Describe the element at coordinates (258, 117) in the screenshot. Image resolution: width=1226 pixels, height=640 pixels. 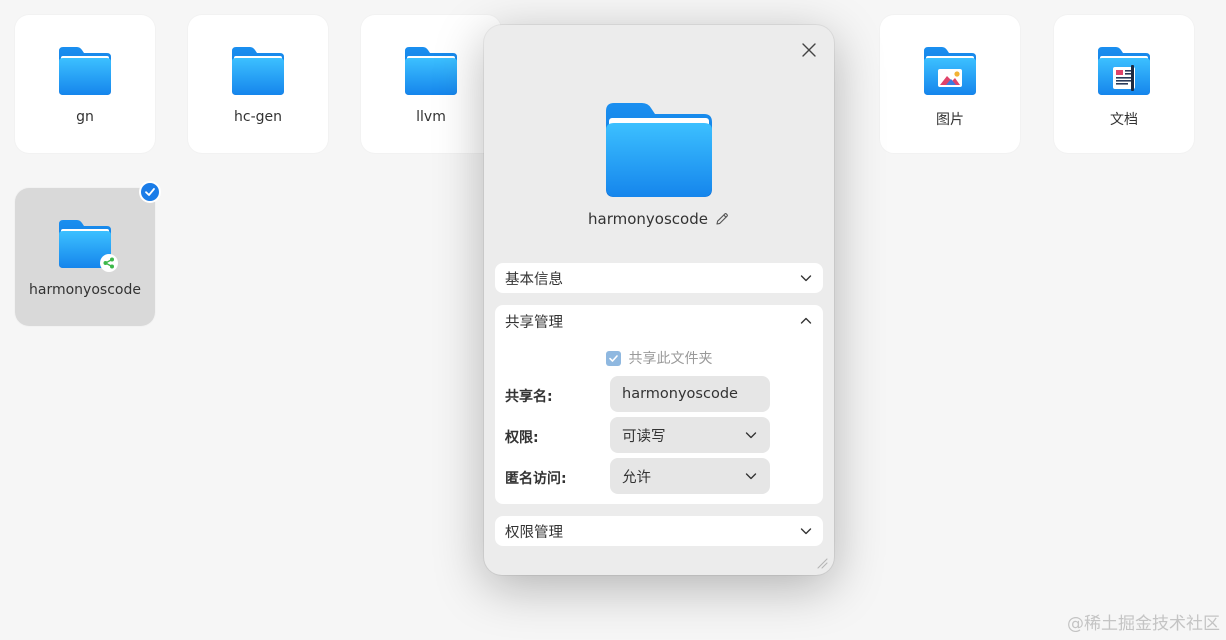
I see `file-label: hc-gen` at that location.